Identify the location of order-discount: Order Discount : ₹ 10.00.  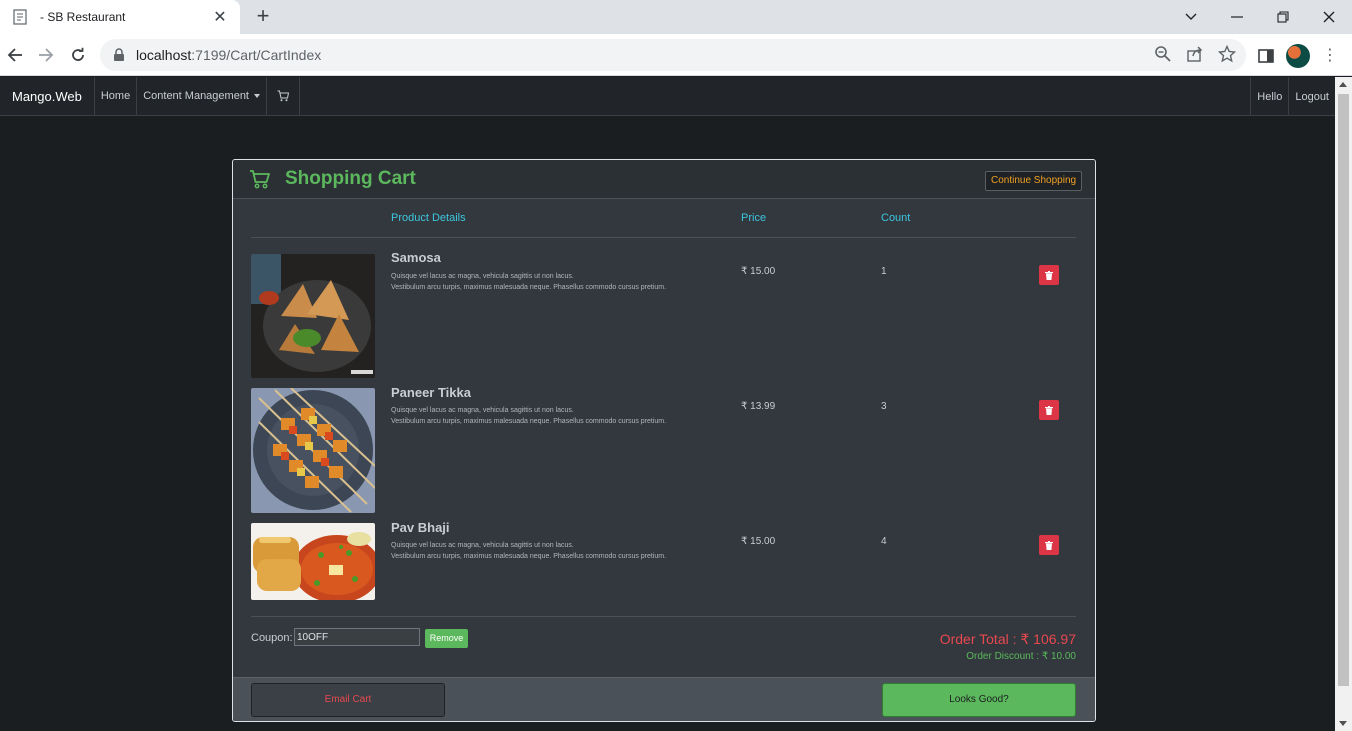
(1021, 656).